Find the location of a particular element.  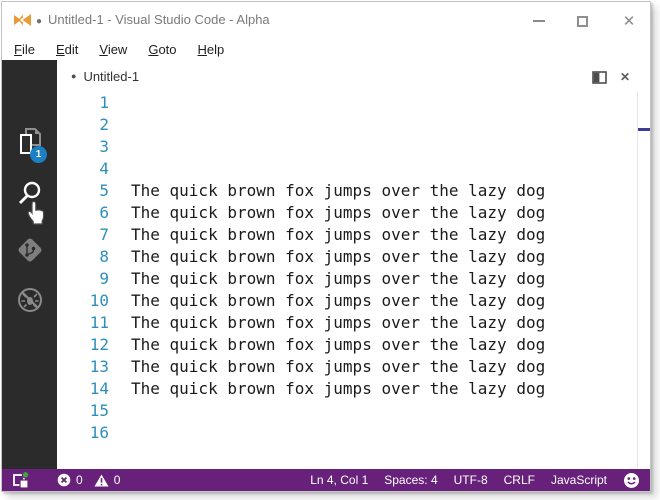

line-number: 16 is located at coordinates (99, 432).